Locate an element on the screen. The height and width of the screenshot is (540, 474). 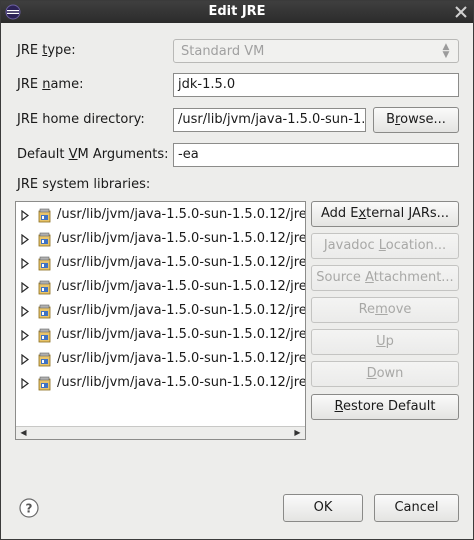
jre-type-label: JRE type: is located at coordinates (46, 50).